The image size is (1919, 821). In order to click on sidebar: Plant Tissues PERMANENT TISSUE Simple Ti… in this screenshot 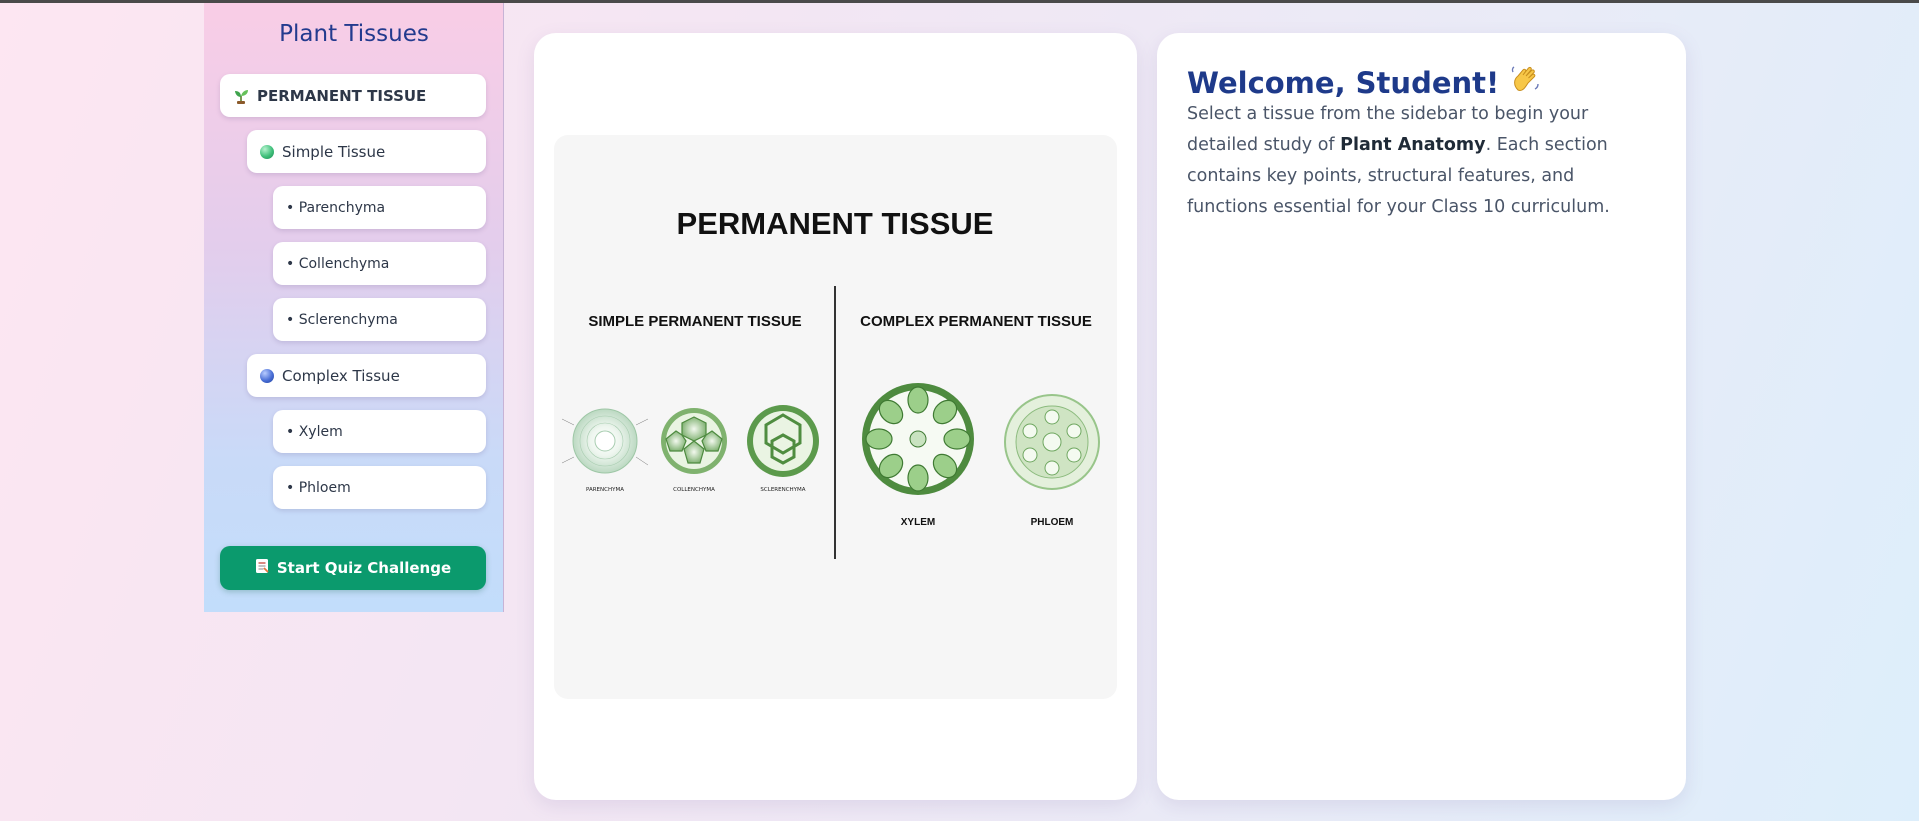, I will do `click(354, 307)`.